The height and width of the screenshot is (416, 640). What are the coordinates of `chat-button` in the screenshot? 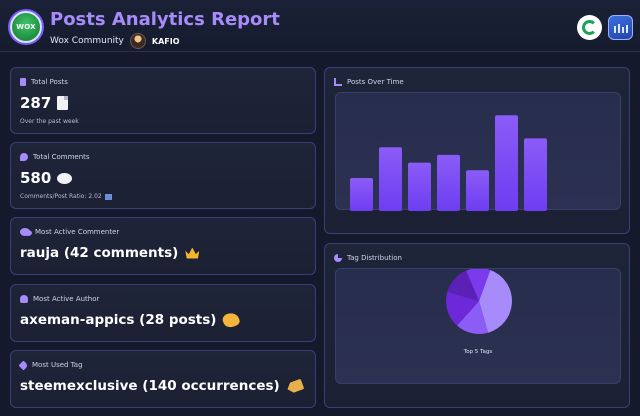 It's located at (589, 27).